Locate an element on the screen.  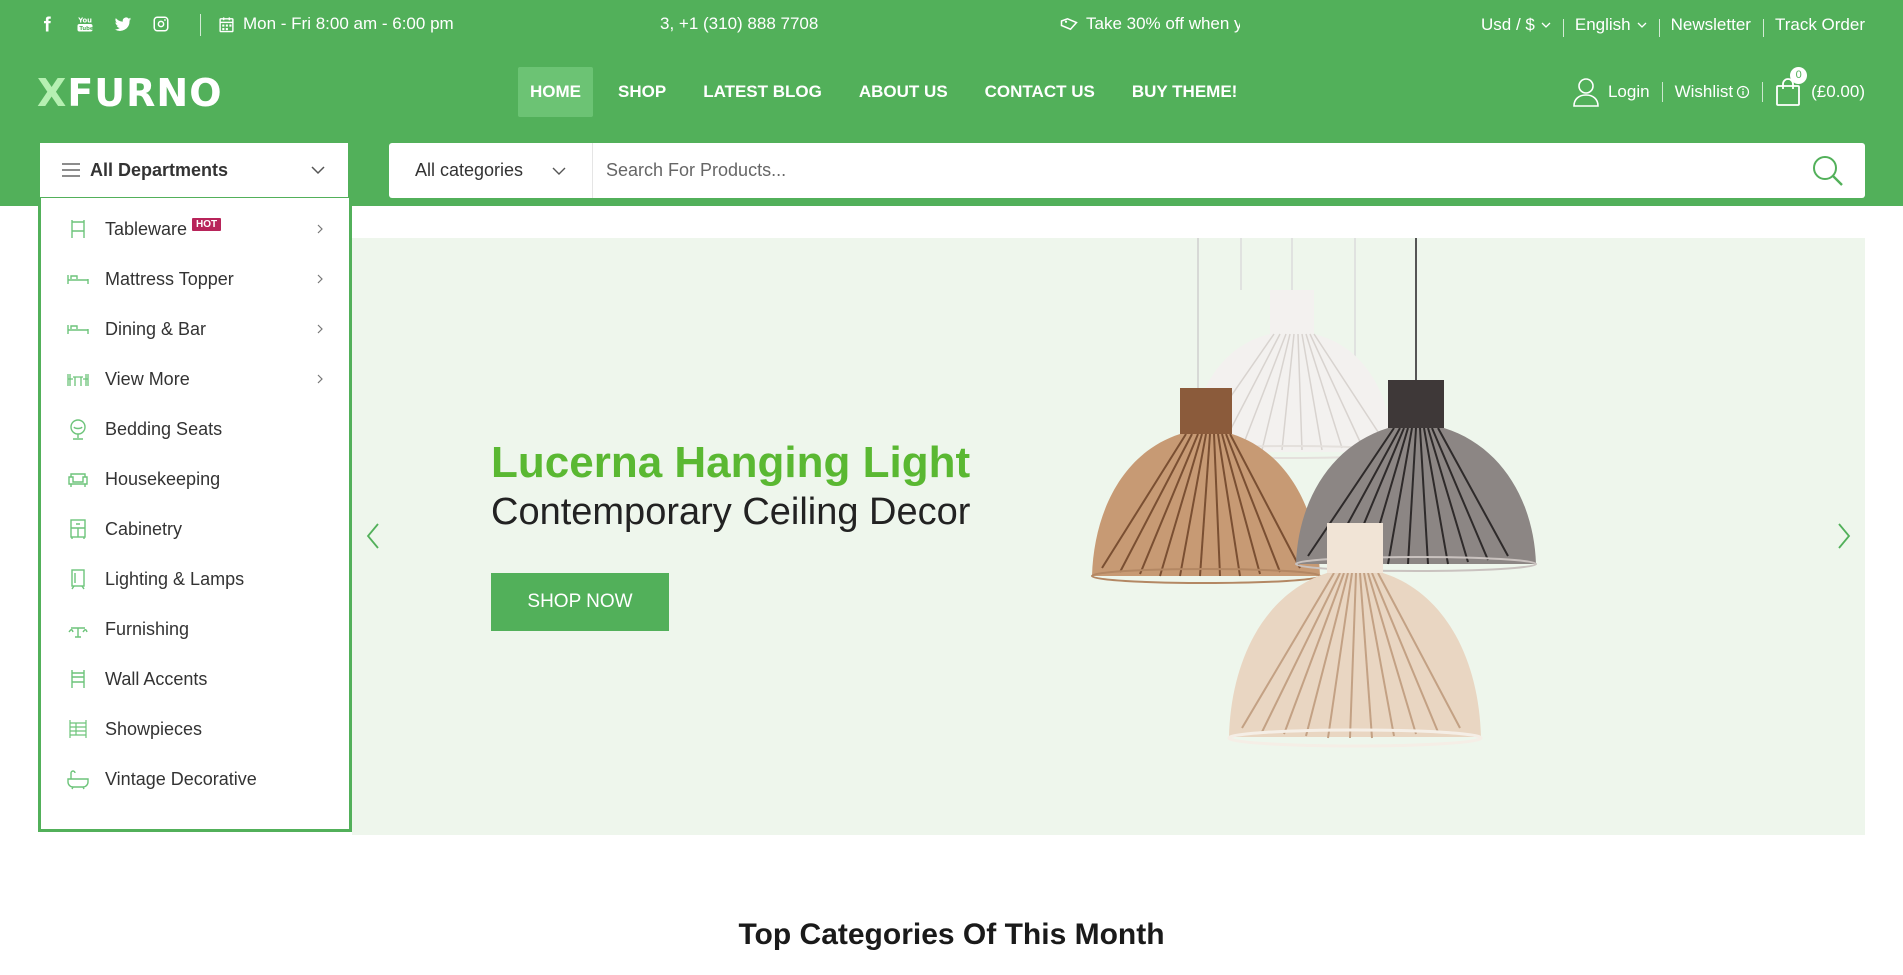
bathtub-icon is located at coordinates (78, 779).